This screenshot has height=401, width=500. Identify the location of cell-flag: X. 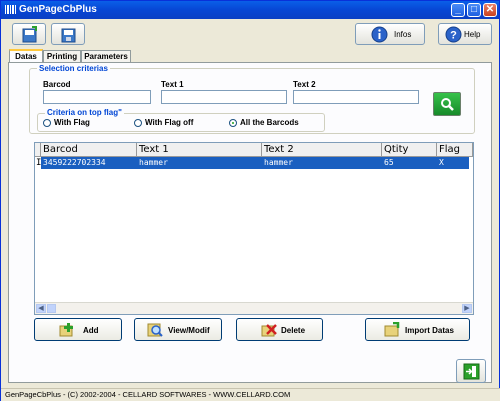
(453, 163).